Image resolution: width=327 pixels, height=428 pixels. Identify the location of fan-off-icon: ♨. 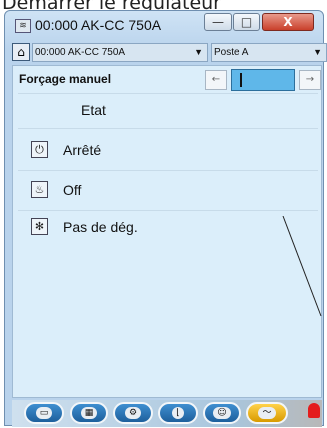
(39, 189).